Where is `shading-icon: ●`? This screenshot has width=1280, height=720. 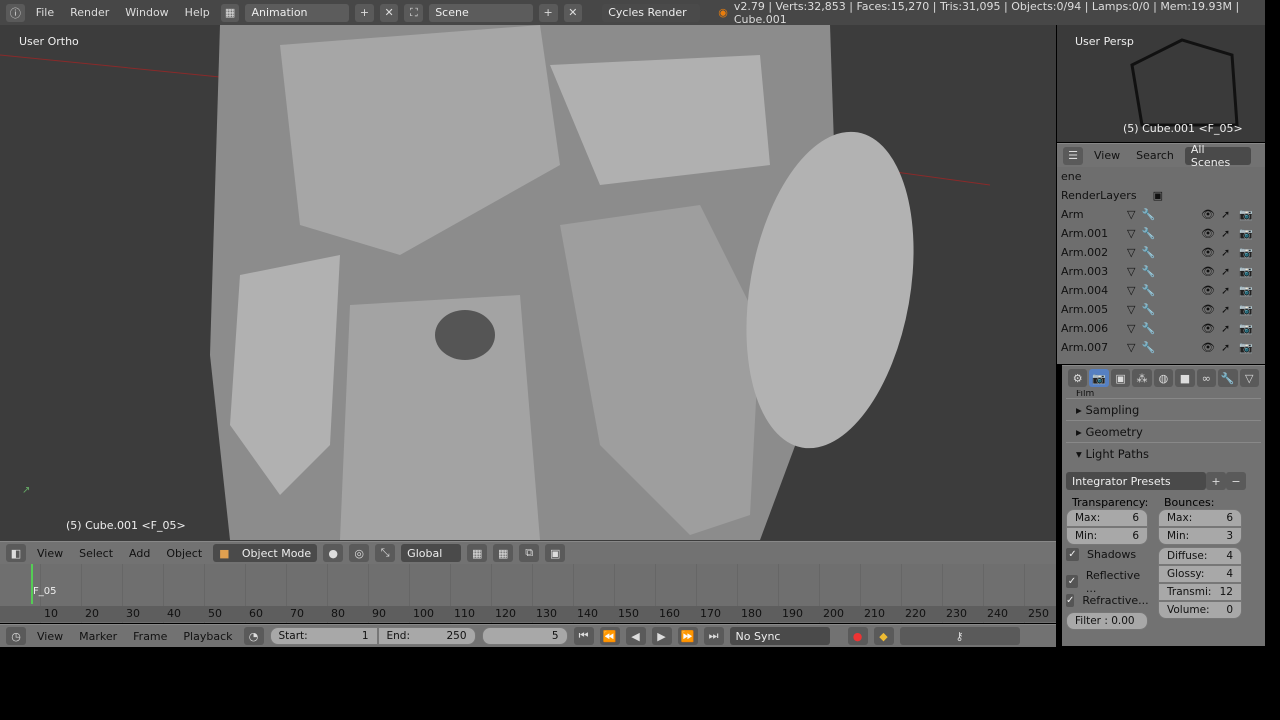 shading-icon: ● is located at coordinates (333, 553).